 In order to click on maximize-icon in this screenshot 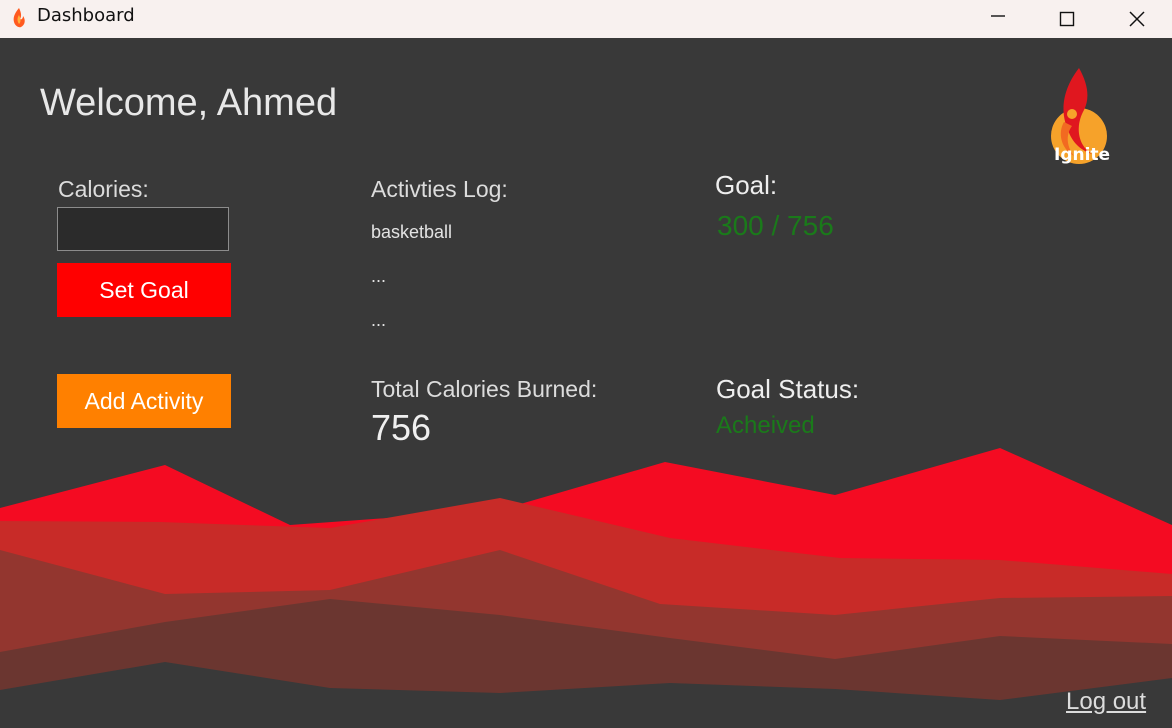, I will do `click(1067, 19)`.